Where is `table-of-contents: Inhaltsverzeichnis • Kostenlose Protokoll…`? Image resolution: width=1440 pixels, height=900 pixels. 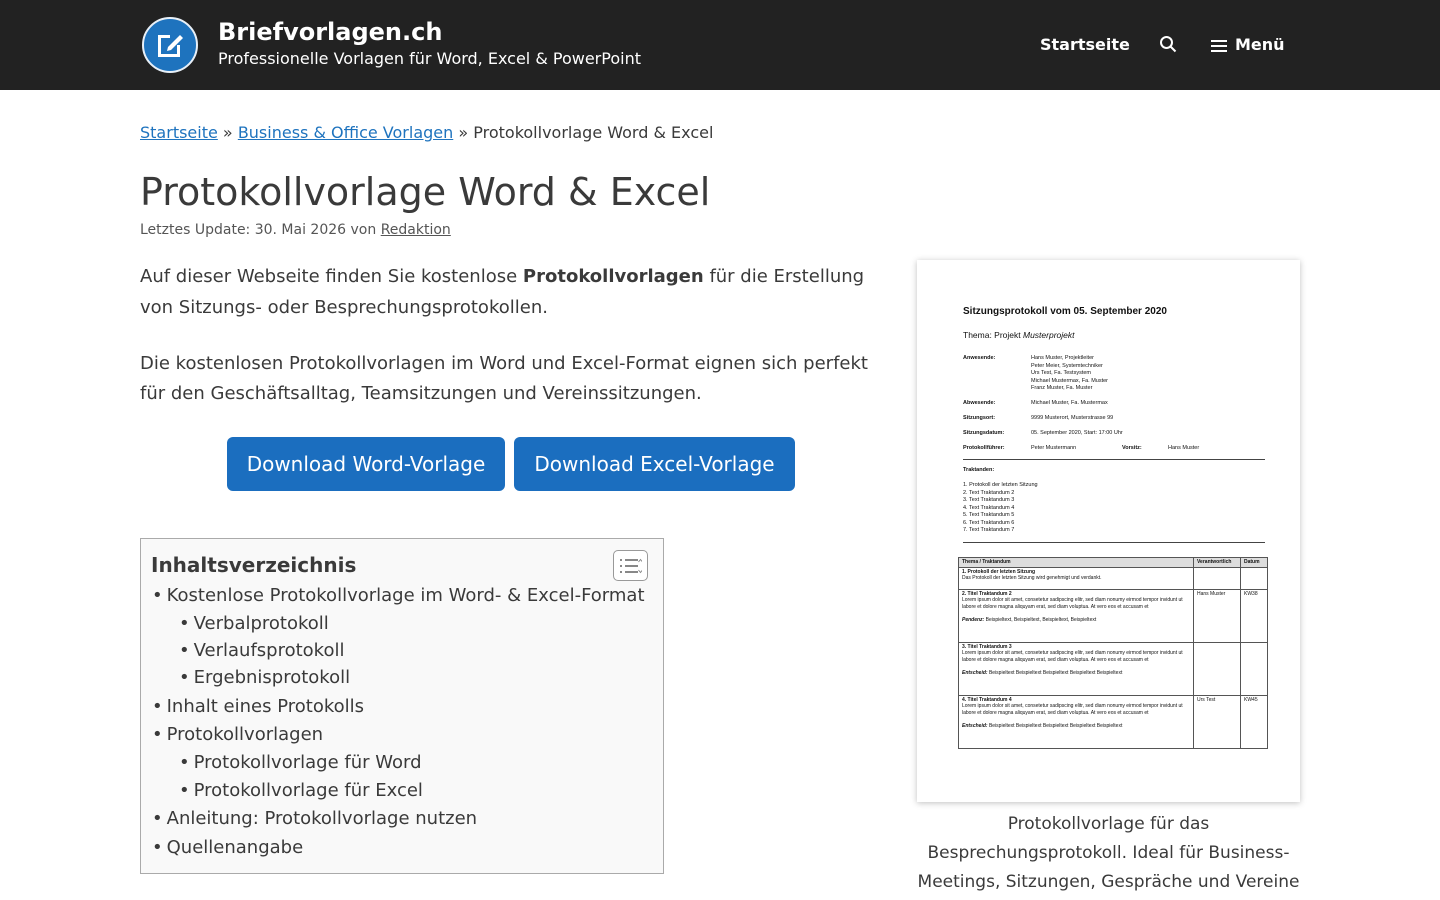
table-of-contents: Inhaltsverzeichnis • Kostenlose Protokoll… is located at coordinates (402, 706).